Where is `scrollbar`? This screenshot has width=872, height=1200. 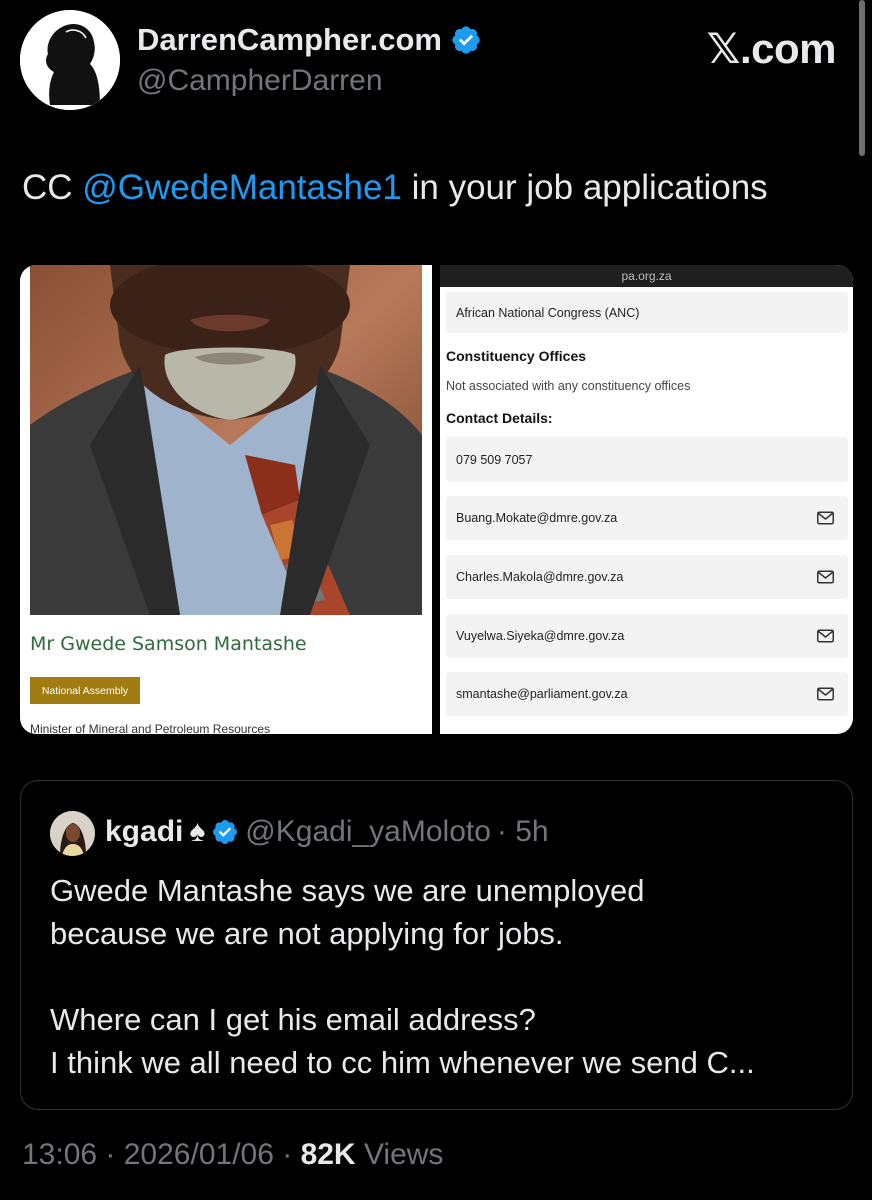
scrollbar is located at coordinates (862, 78).